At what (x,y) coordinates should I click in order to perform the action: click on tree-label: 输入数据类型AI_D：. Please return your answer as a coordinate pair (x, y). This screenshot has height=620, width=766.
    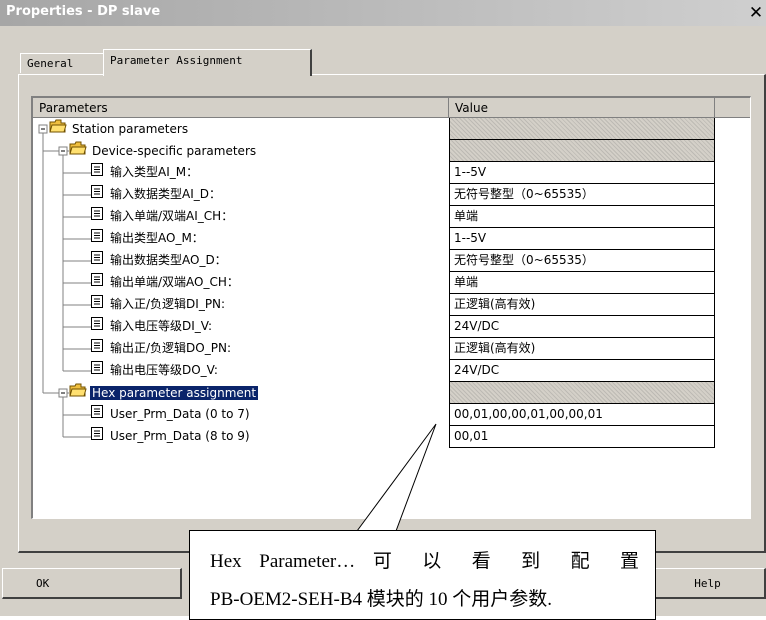
    Looking at the image, I should click on (165, 194).